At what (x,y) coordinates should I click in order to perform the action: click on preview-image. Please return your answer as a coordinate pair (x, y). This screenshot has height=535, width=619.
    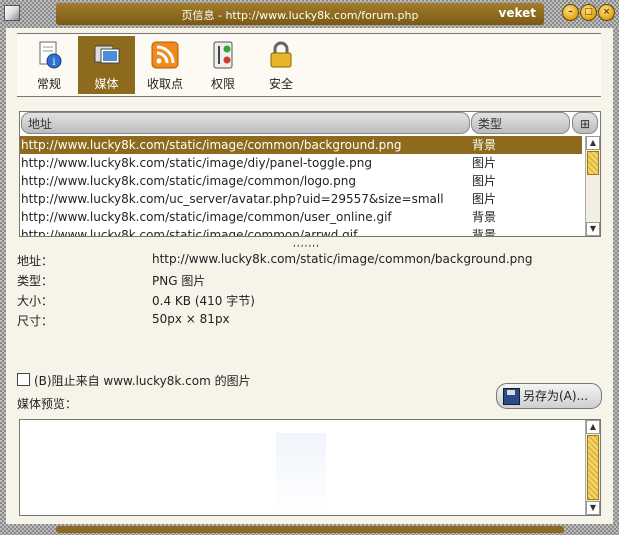
    Looking at the image, I should click on (301, 473).